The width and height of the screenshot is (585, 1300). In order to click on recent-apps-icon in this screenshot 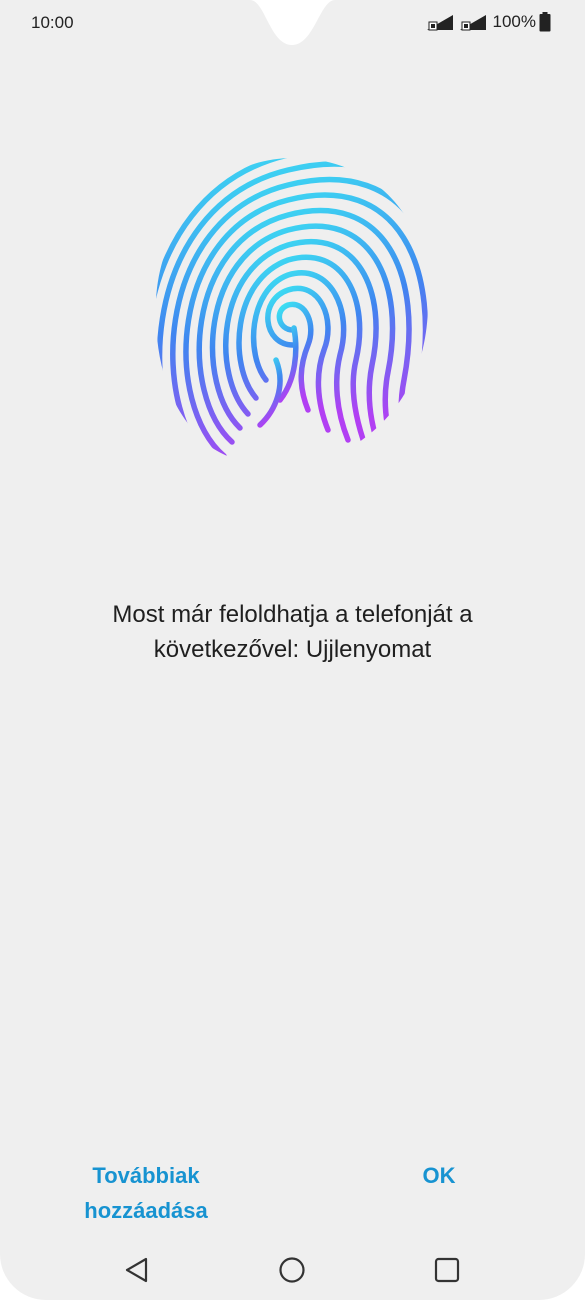, I will do `click(447, 1270)`.